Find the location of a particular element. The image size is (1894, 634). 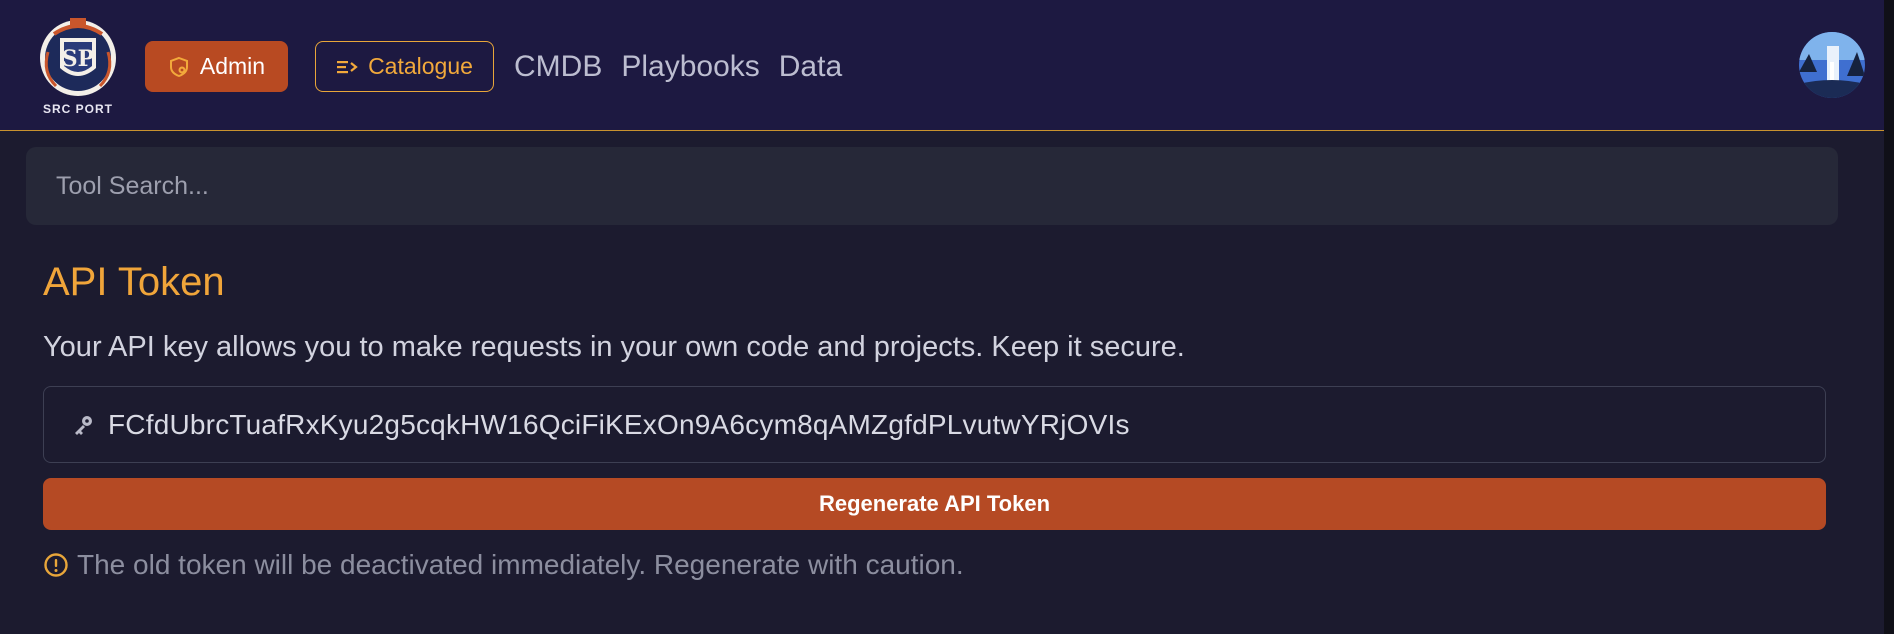

nav-link-cmdb: CMDB is located at coordinates (558, 67).